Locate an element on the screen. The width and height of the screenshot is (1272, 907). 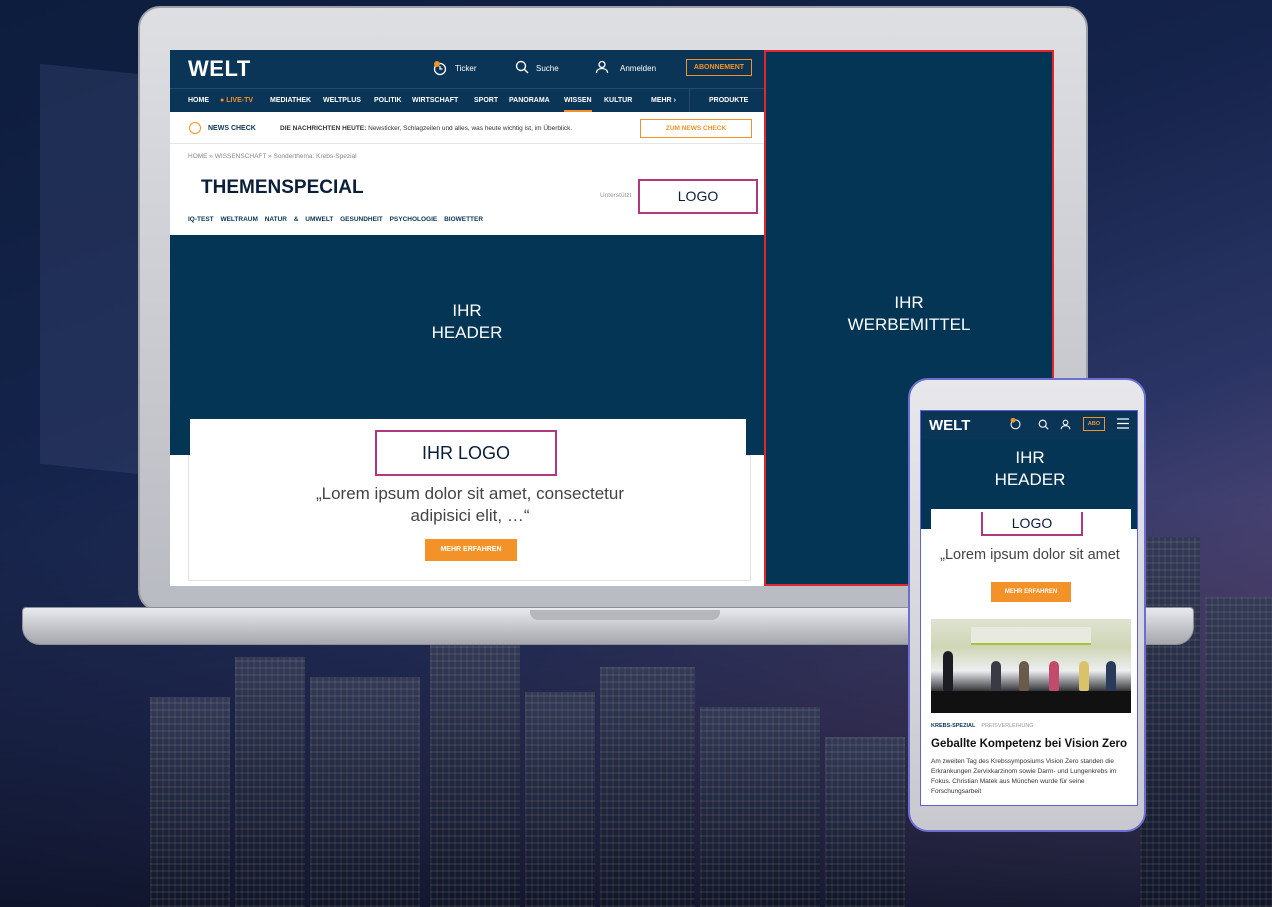
nav-wirtschaft: WIRTSCHAFT is located at coordinates (435, 100).